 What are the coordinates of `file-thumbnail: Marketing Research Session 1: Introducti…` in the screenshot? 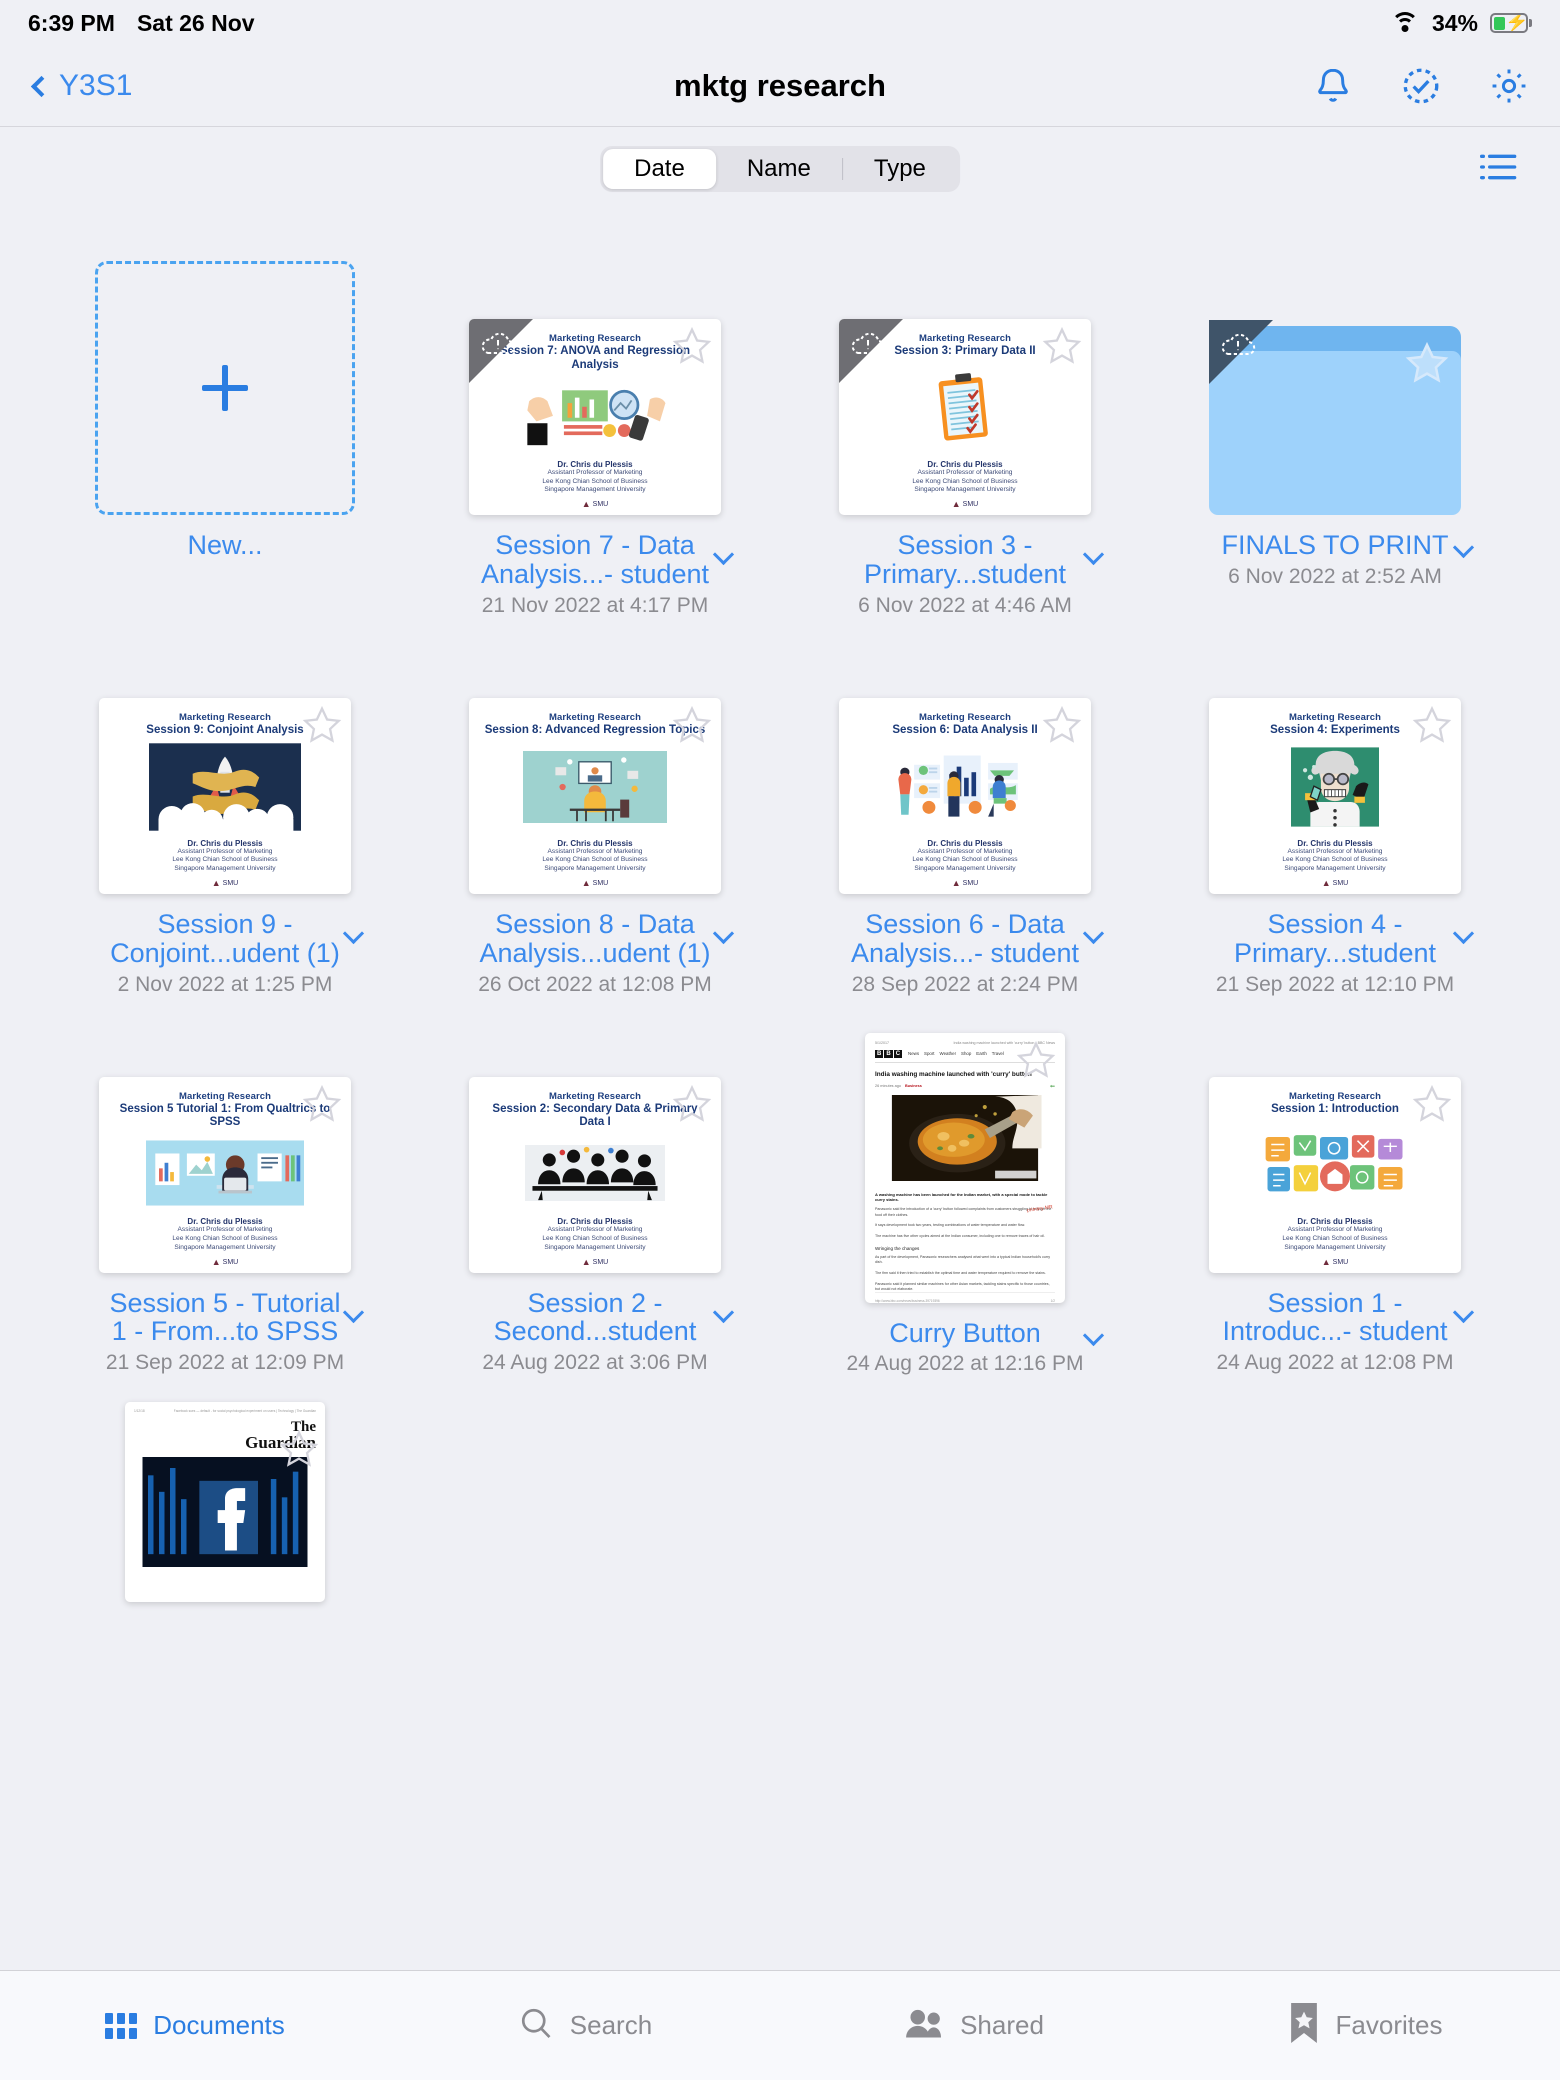 It's located at (1335, 1146).